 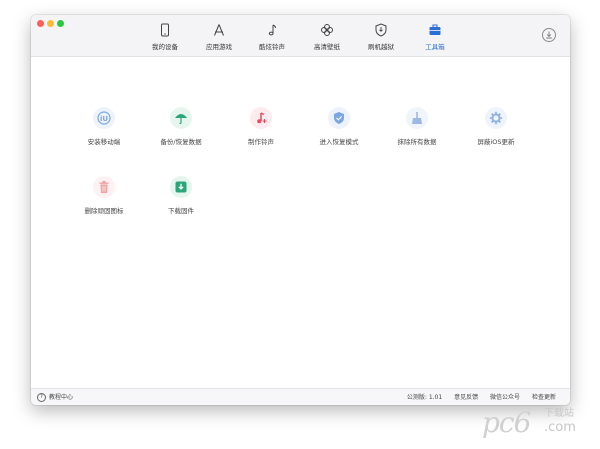 What do you see at coordinates (272, 39) in the screenshot?
I see `tab-ringtones: 酷炫铃声` at bounding box center [272, 39].